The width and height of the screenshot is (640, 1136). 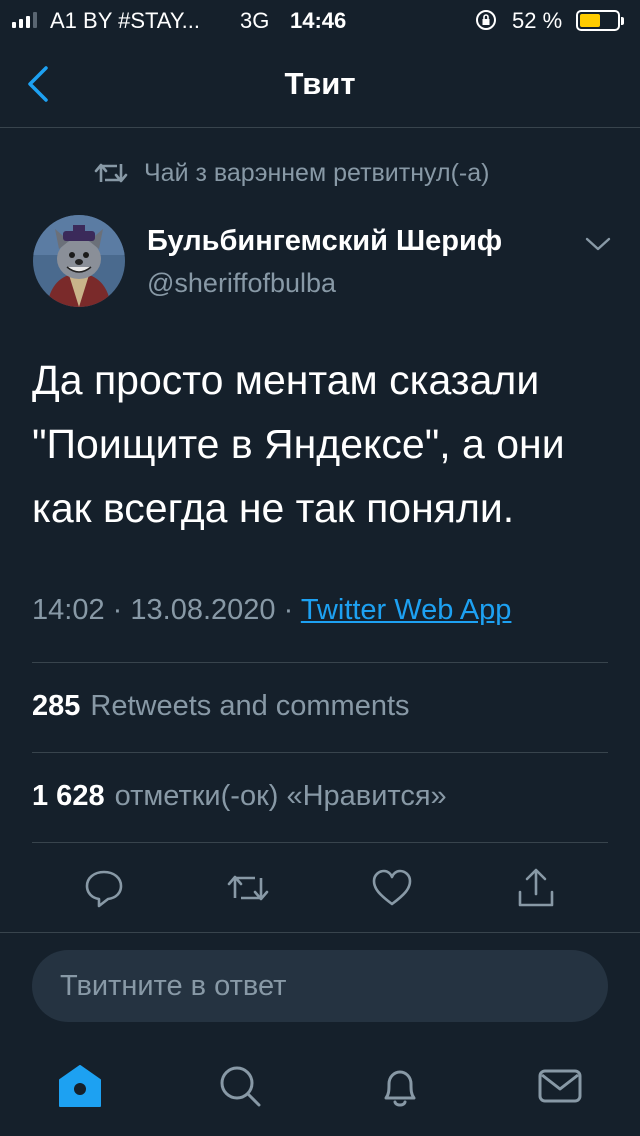 What do you see at coordinates (241, 283) in the screenshot?
I see `author-handle: @sheriffofbulba` at bounding box center [241, 283].